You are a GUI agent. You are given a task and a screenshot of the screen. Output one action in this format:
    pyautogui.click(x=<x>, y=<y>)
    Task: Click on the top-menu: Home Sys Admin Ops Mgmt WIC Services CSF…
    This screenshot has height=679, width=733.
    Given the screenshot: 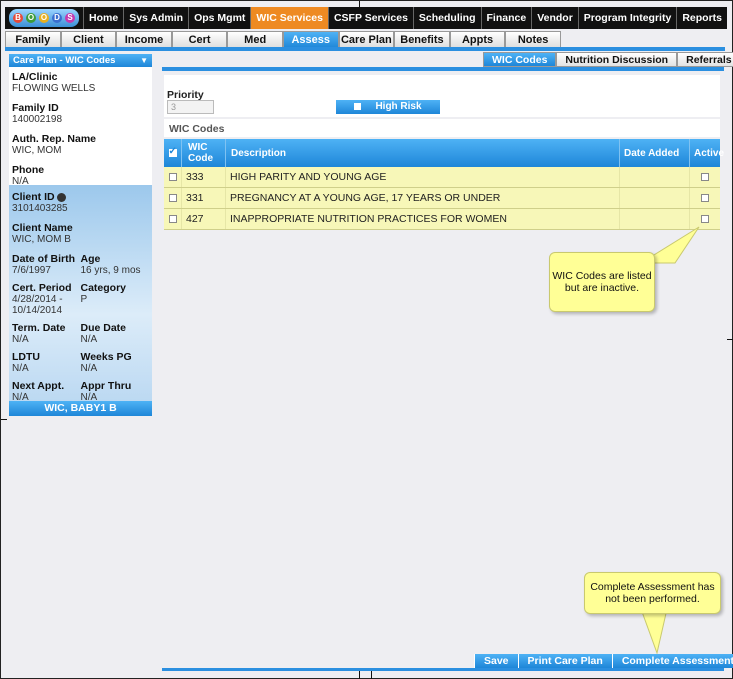 What is the action you would take?
    pyautogui.click(x=405, y=18)
    